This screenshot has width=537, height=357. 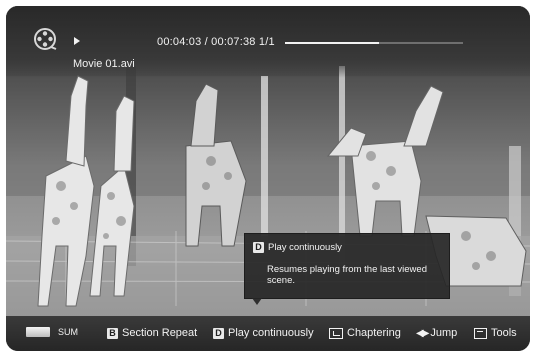 I want to click on section-repeat-button: B Section Repeat, so click(x=152, y=333).